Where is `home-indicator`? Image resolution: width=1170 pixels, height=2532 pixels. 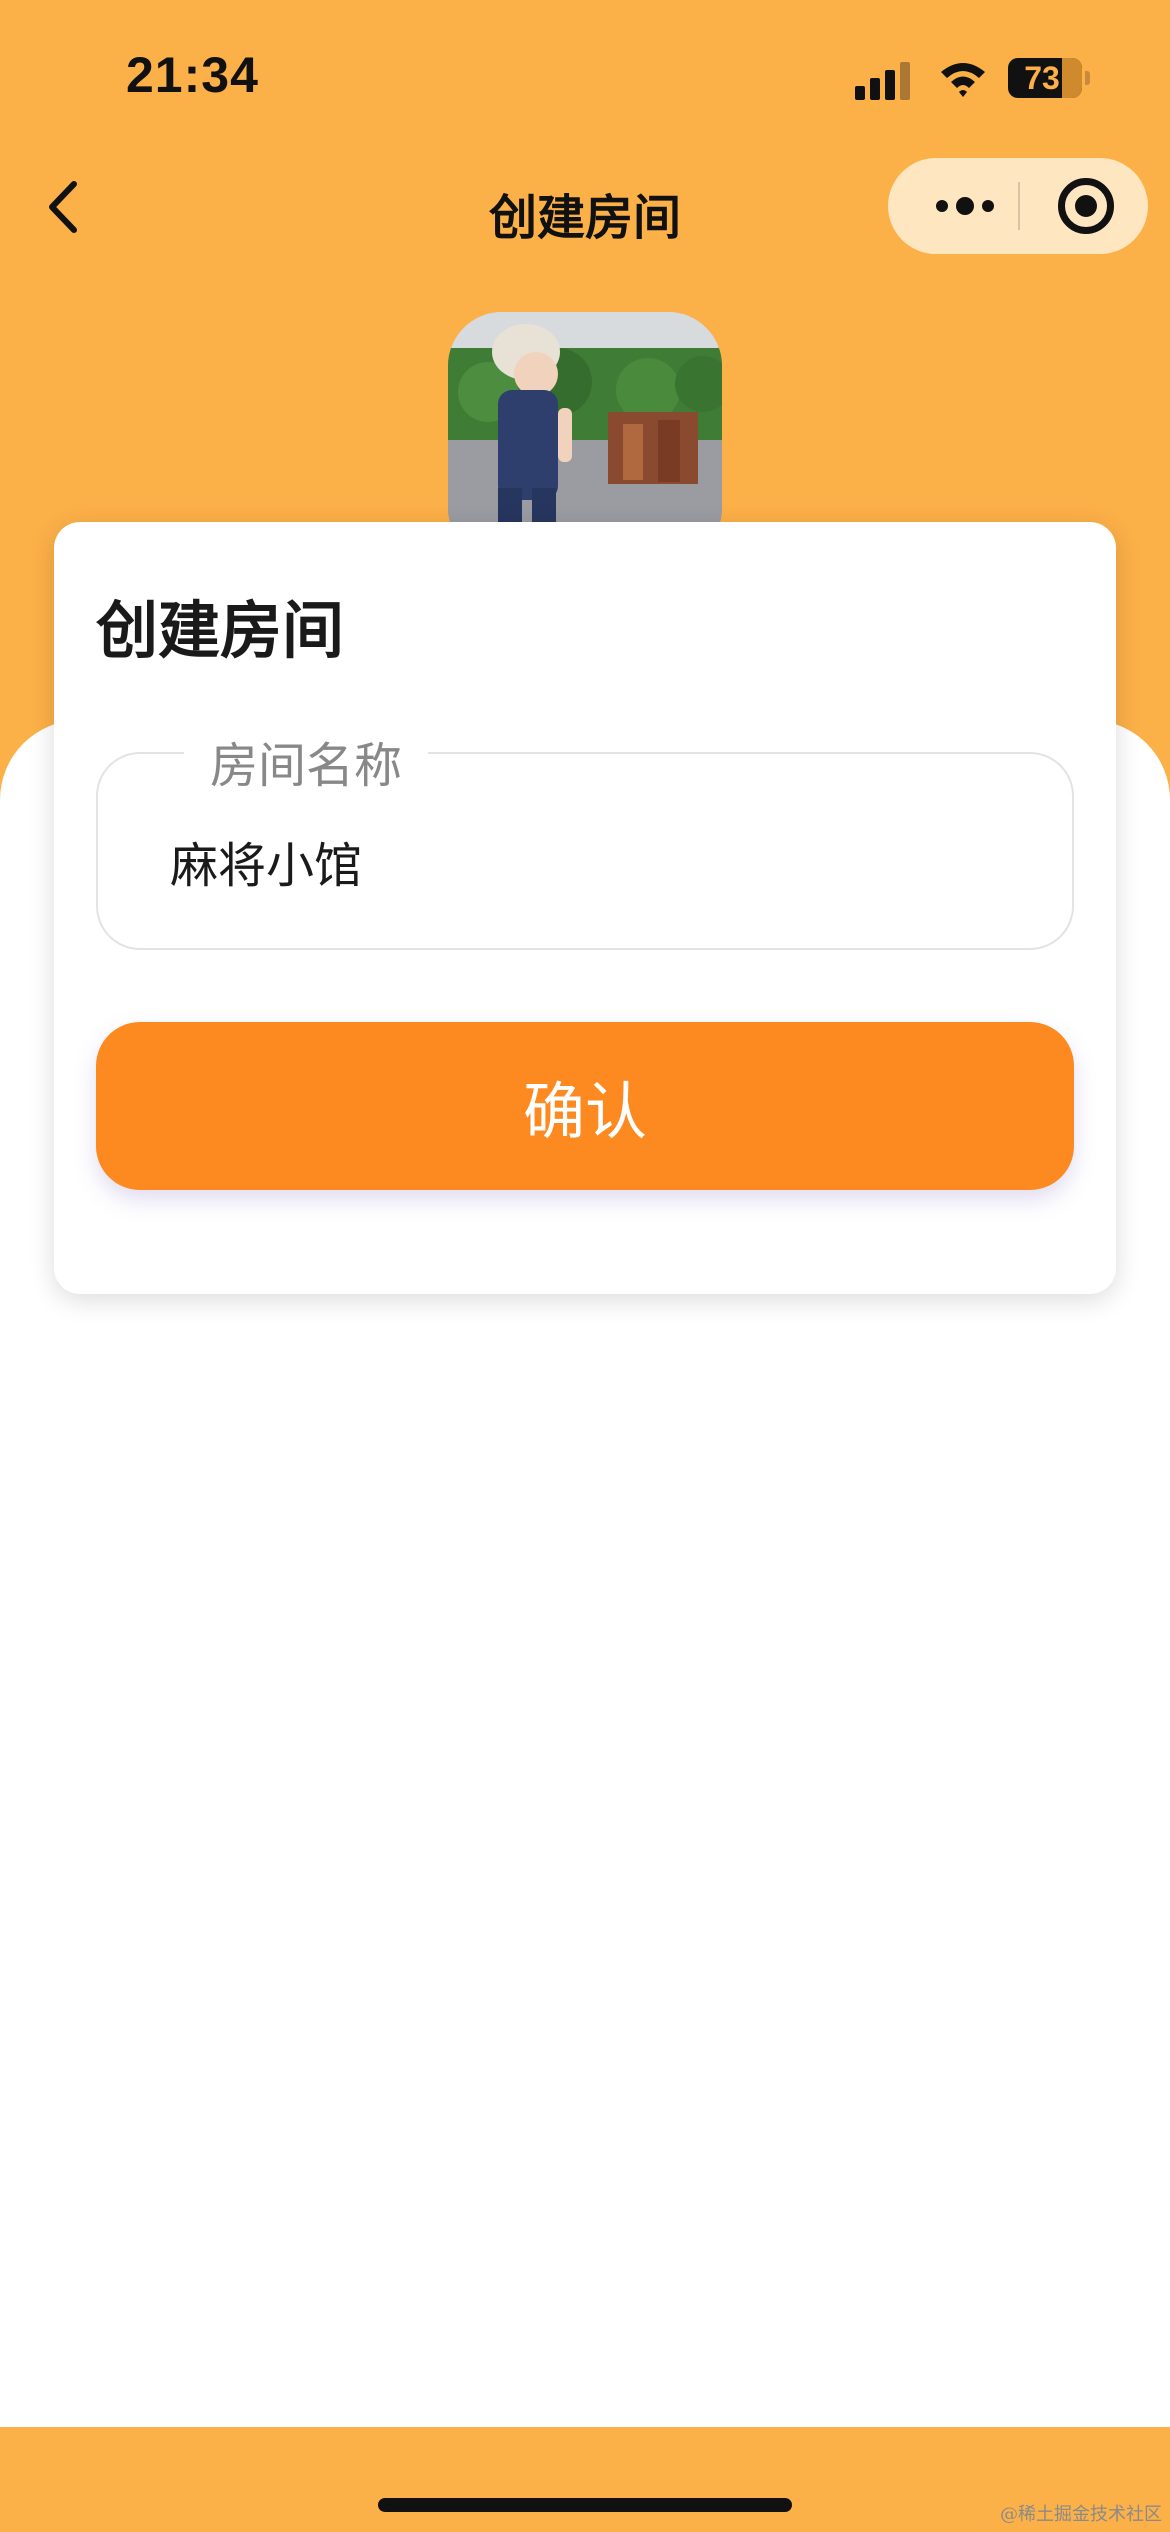 home-indicator is located at coordinates (585, 2505).